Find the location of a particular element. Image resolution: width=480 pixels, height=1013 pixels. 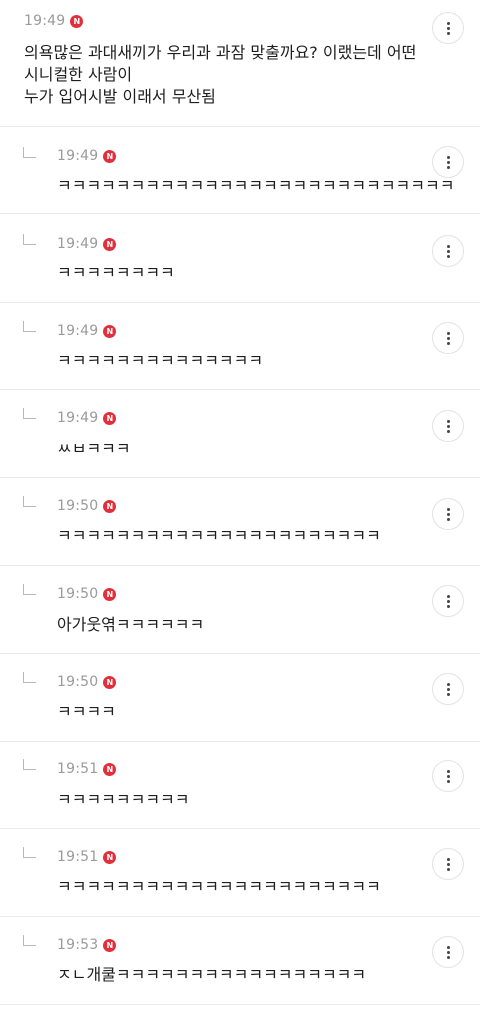

reply-text: ㅋㅋㅋㅋㅋㅋㅋㅋ is located at coordinates (116, 272).